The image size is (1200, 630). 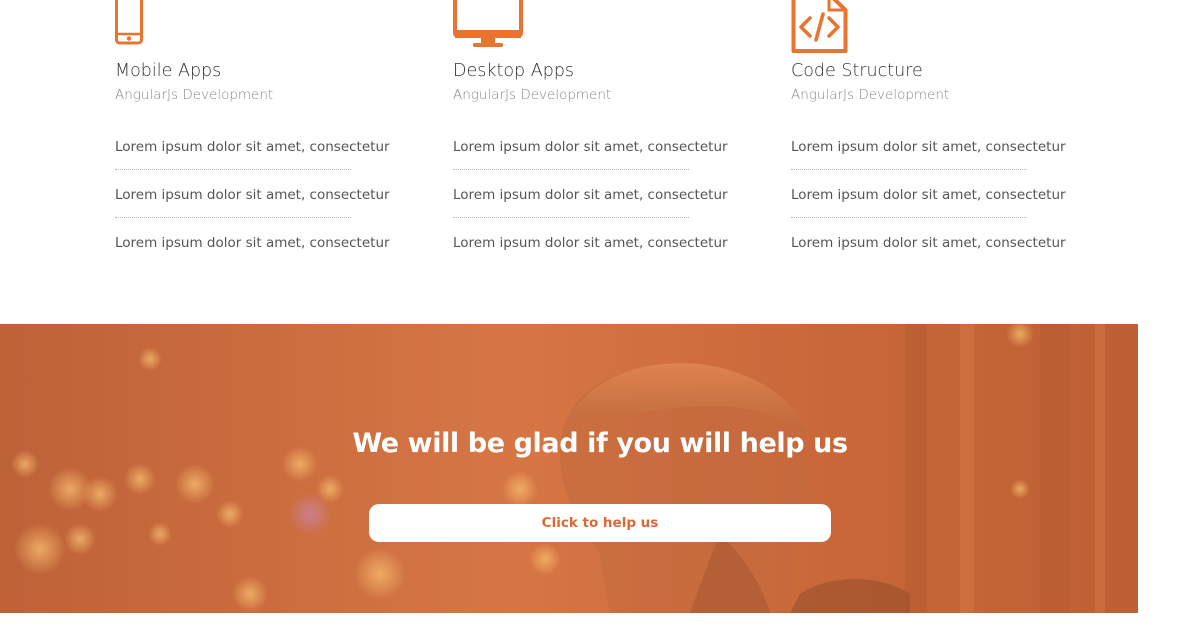 What do you see at coordinates (600, 443) in the screenshot?
I see `cta-heading: We will be glad if you will help us` at bounding box center [600, 443].